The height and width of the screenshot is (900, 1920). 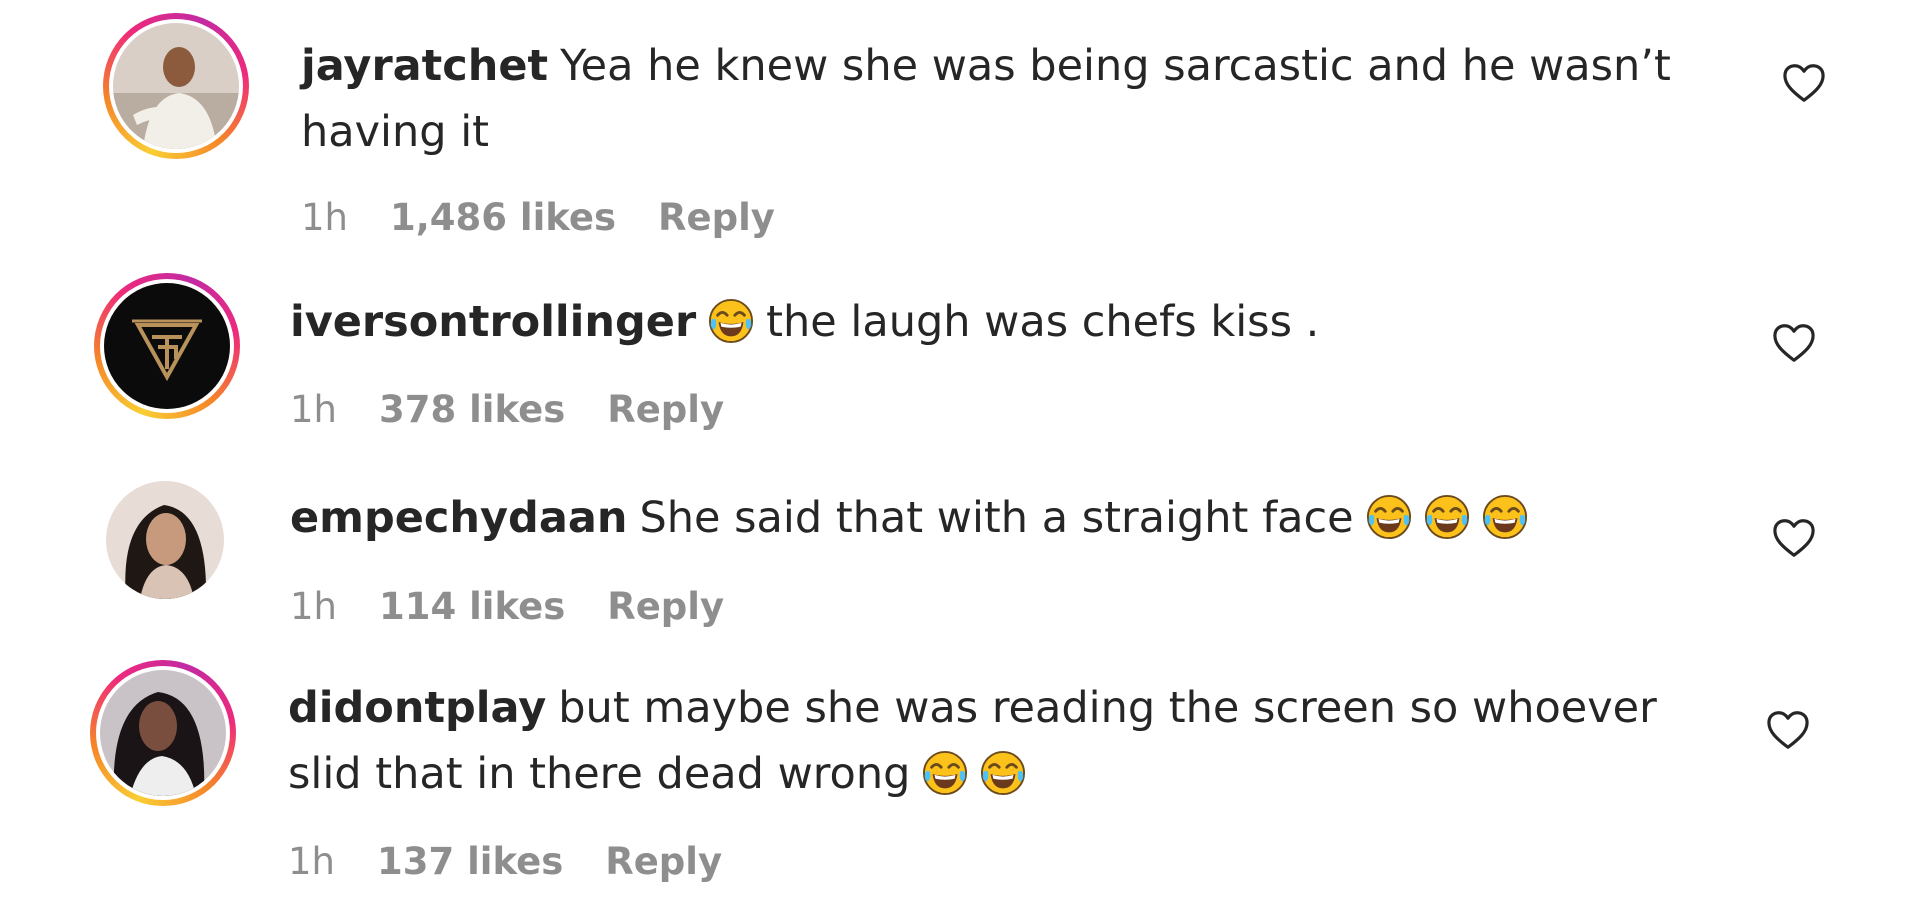 What do you see at coordinates (417, 708) in the screenshot?
I see `username: didontplay` at bounding box center [417, 708].